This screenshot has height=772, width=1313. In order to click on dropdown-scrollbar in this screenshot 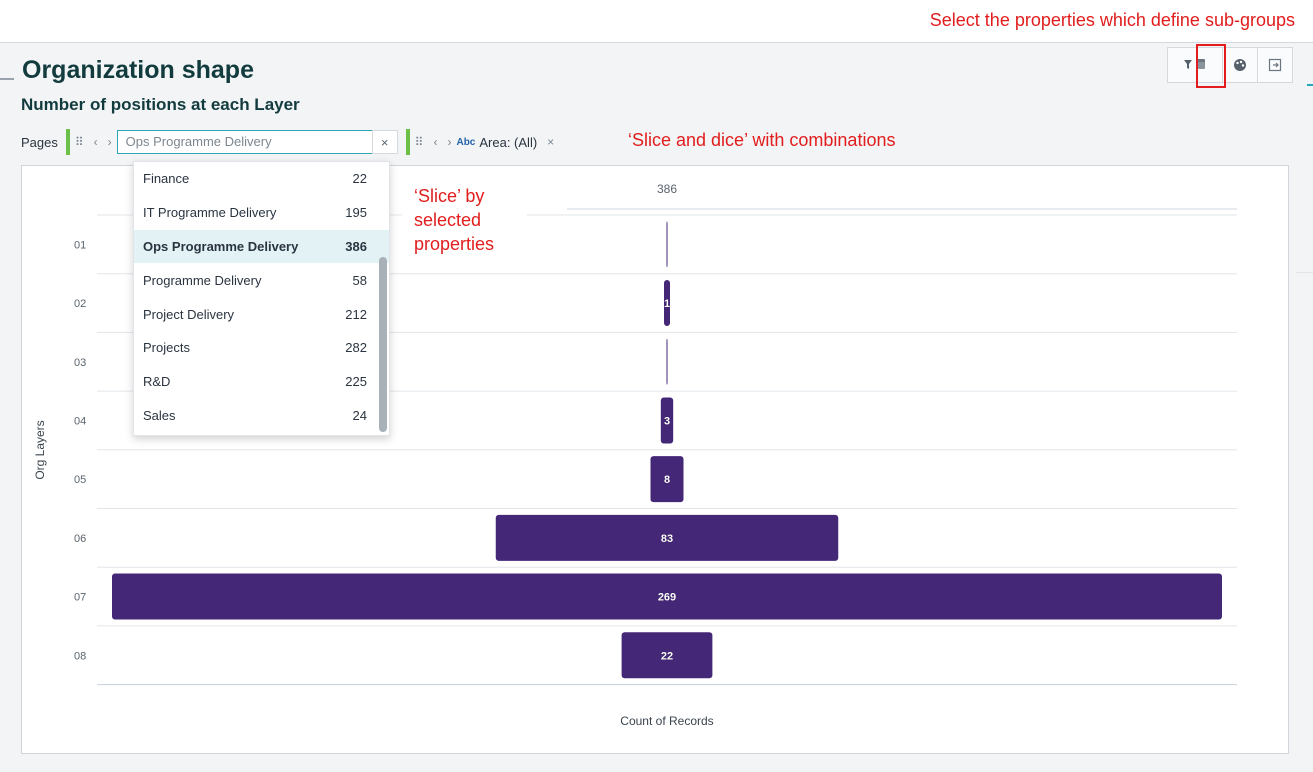, I will do `click(383, 344)`.